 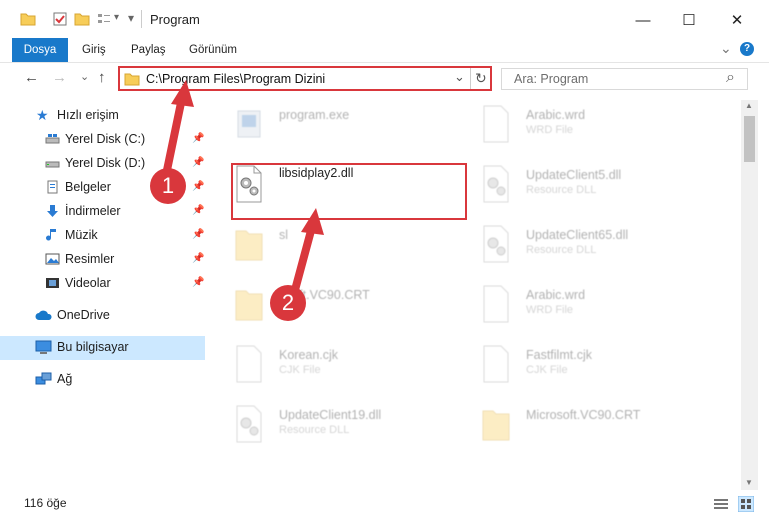 I want to click on tab-giris: Giriş, so click(x=94, y=50).